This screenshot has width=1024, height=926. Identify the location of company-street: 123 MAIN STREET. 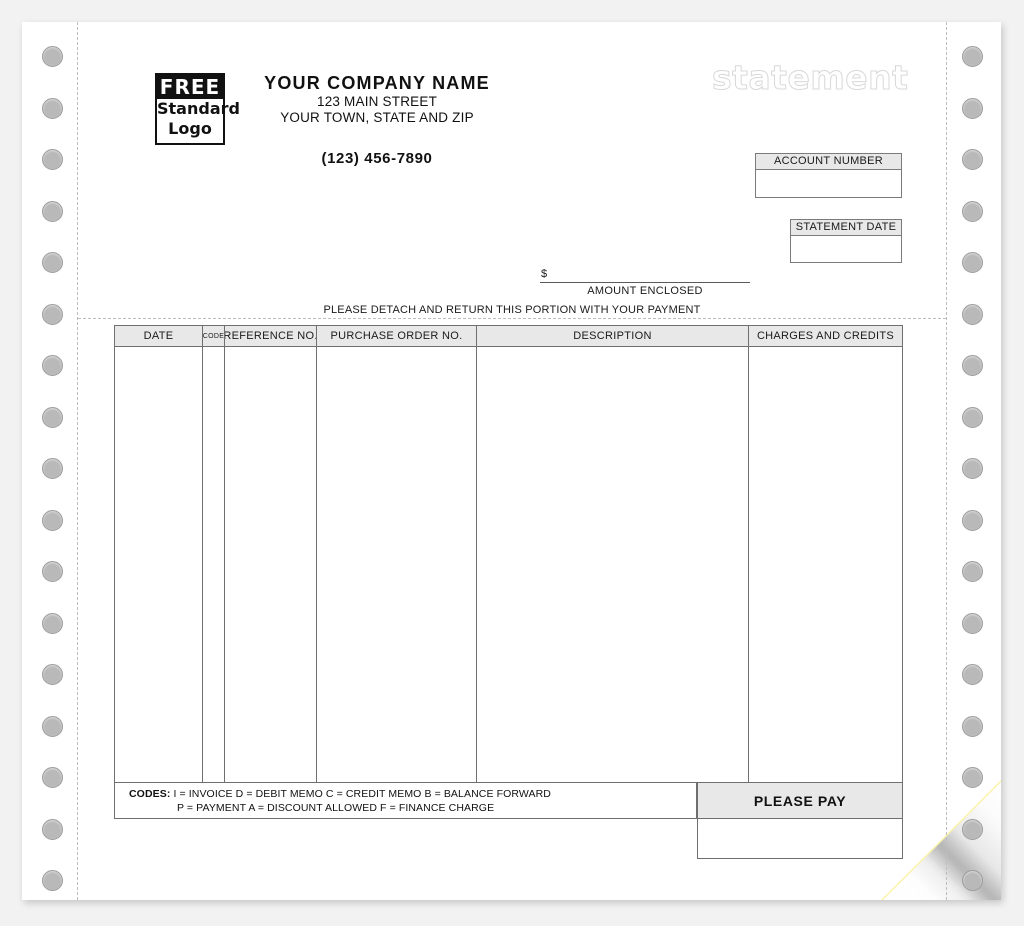
(377, 101).